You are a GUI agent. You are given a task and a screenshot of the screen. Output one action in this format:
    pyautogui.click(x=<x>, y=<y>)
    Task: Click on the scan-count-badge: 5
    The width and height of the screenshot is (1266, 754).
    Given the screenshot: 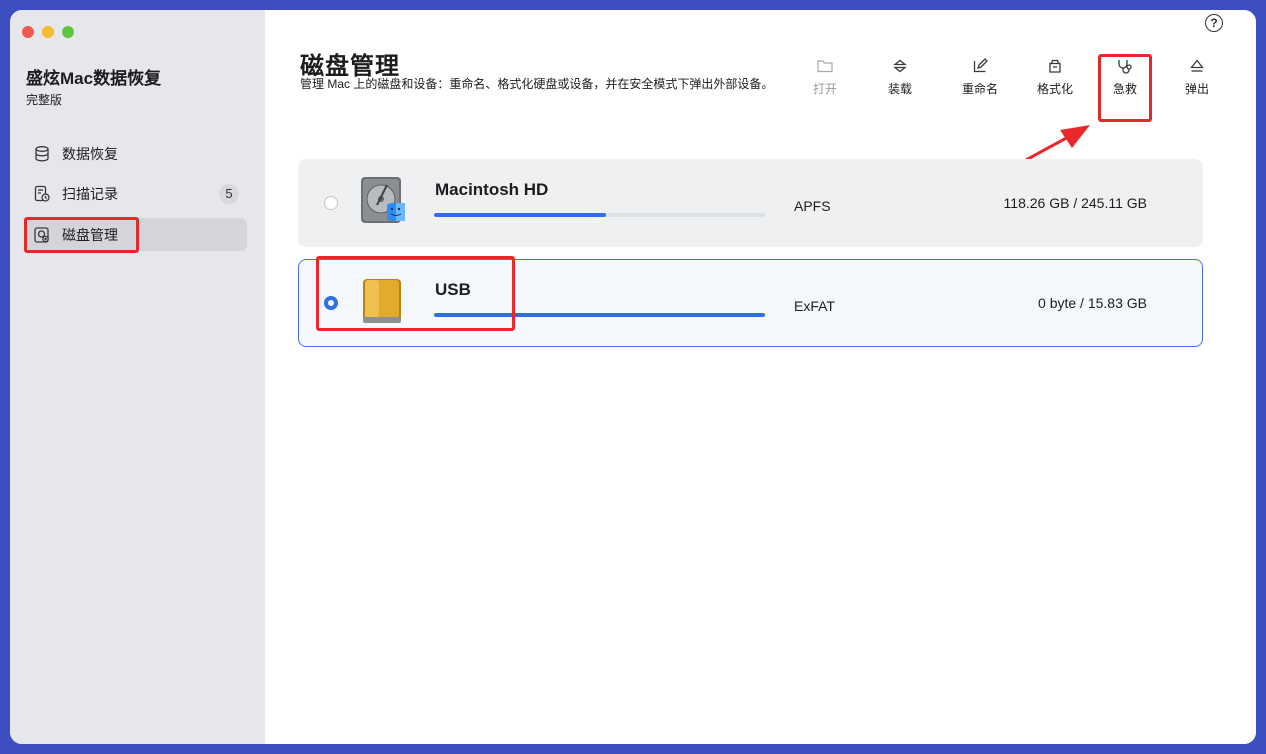 What is the action you would take?
    pyautogui.click(x=229, y=194)
    